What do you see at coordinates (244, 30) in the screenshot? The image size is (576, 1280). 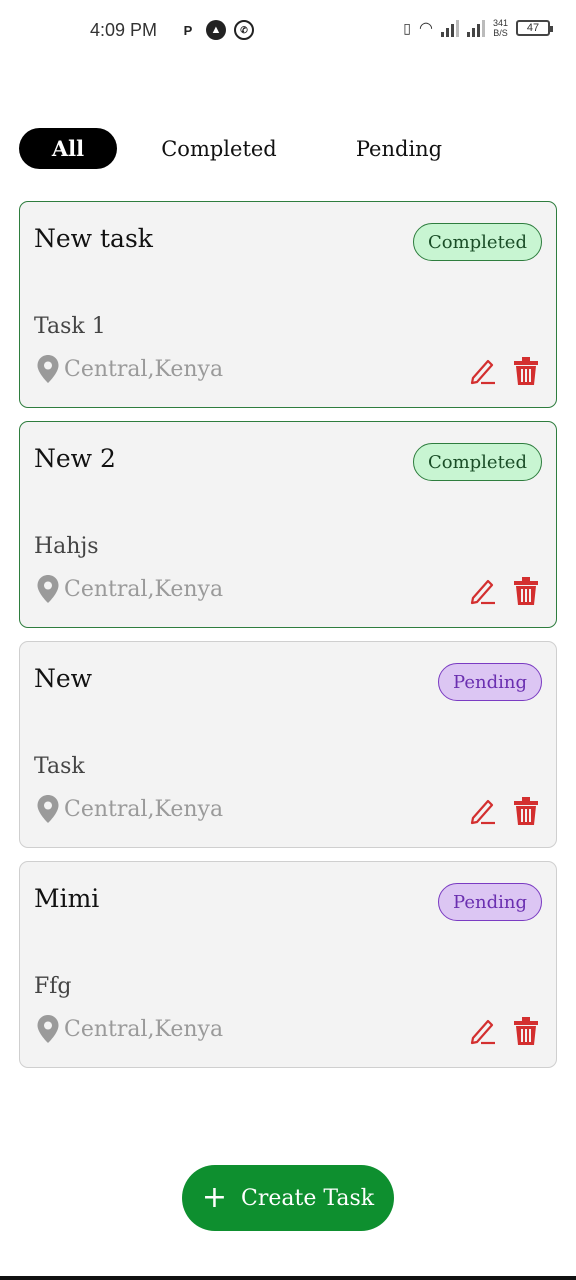 I see `whatsapp-icon: ✆` at bounding box center [244, 30].